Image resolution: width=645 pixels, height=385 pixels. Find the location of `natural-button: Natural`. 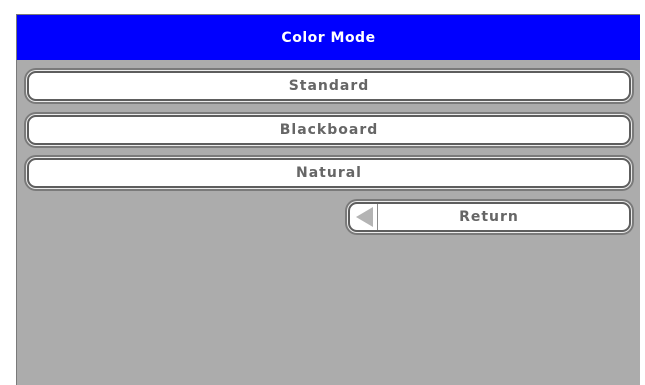

natural-button: Natural is located at coordinates (329, 173).